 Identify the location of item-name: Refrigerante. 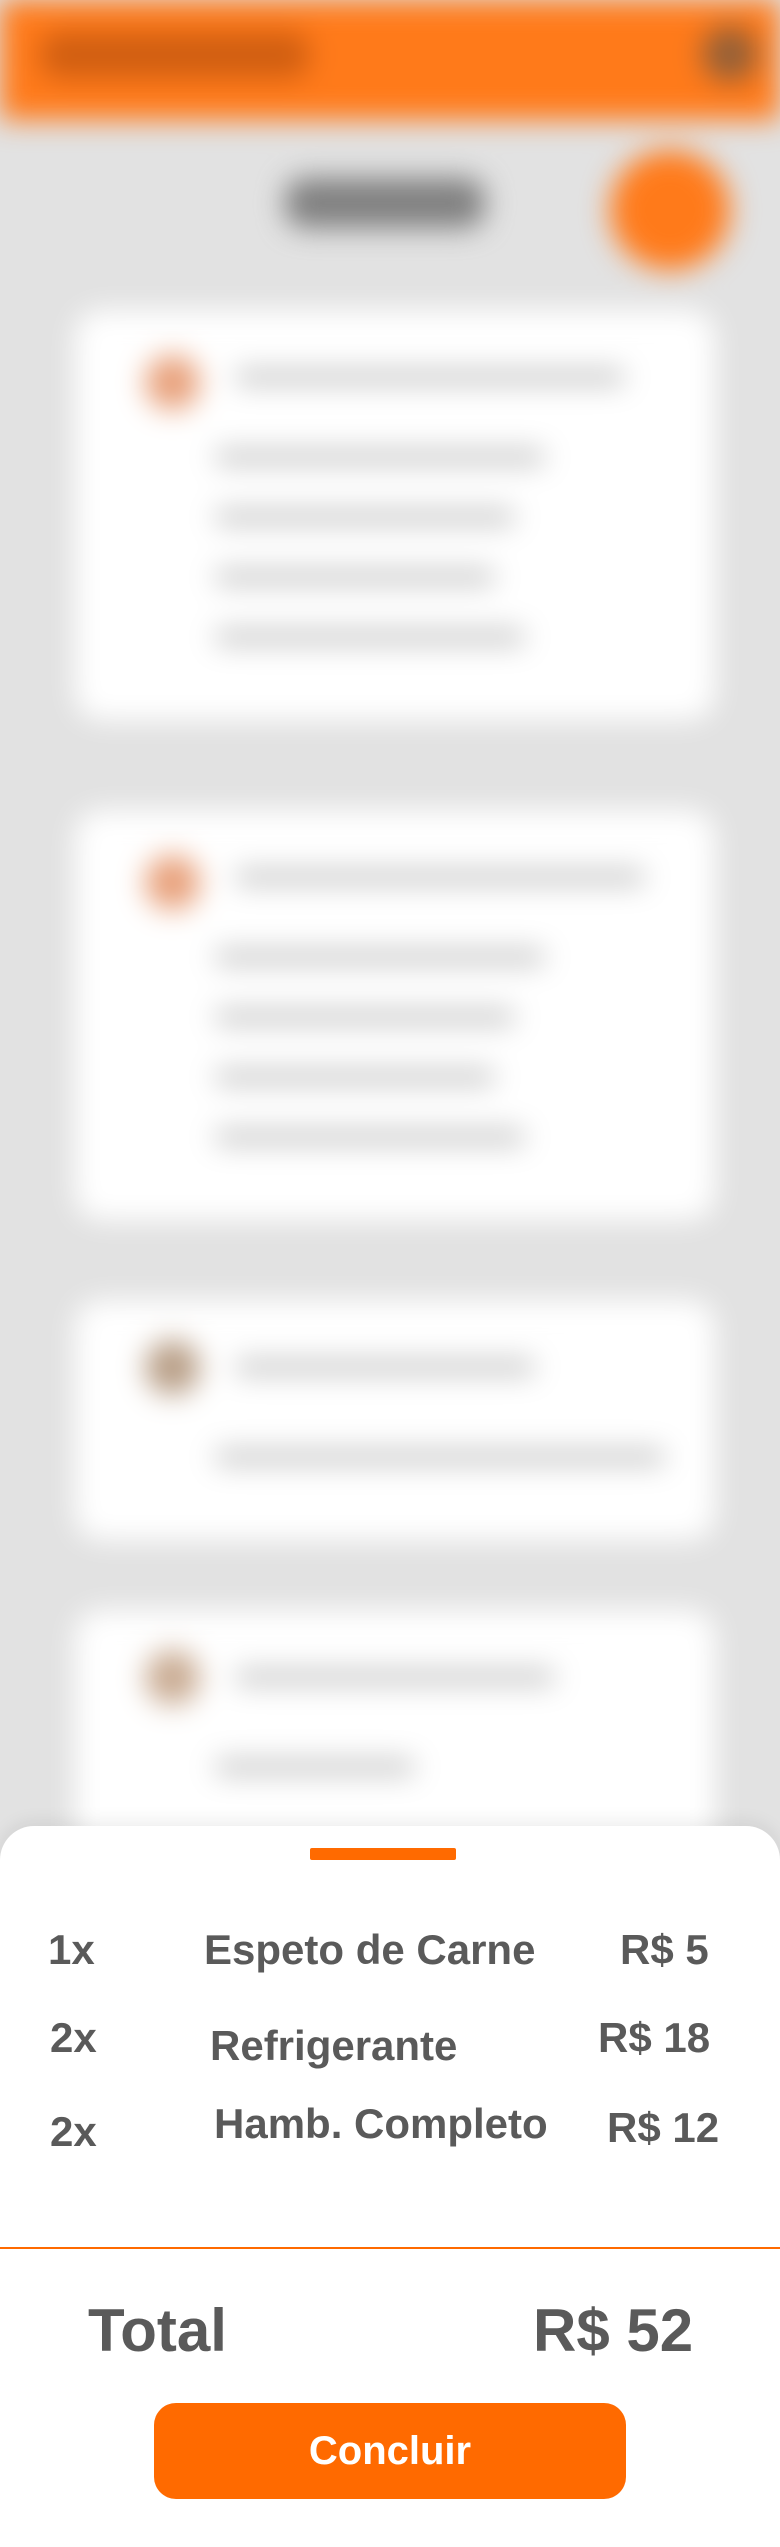
(334, 2045).